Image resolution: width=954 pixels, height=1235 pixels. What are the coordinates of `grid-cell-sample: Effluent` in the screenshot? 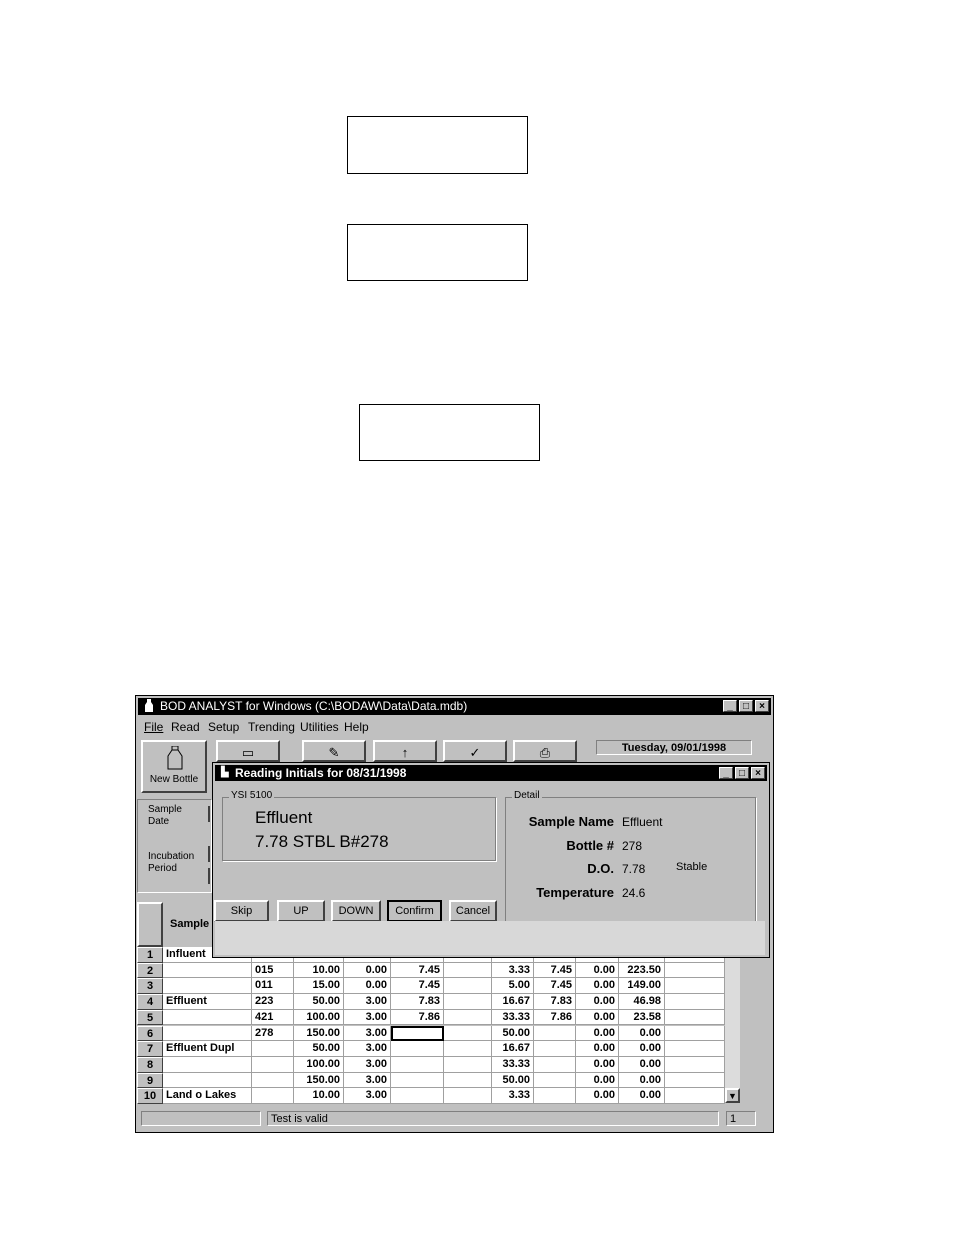 It's located at (207, 1002).